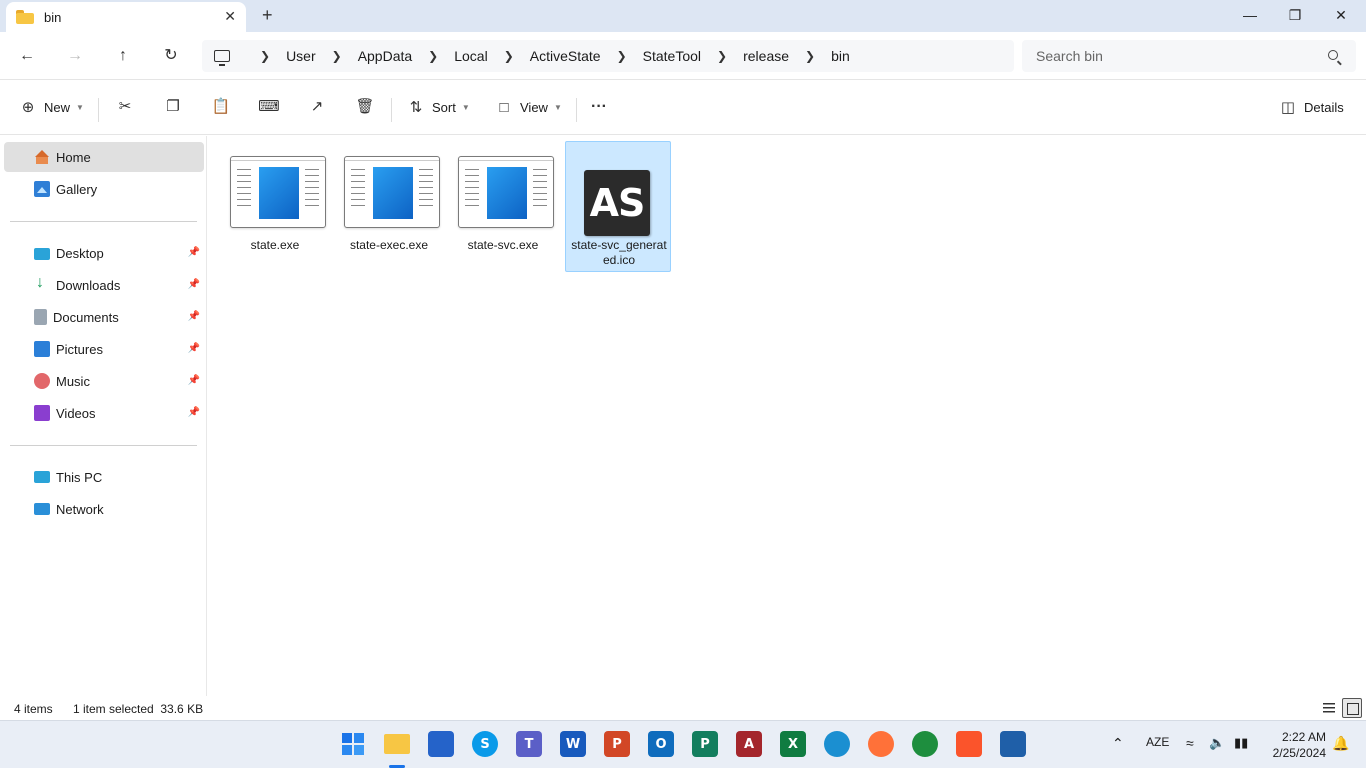 Image resolution: width=1366 pixels, height=768 pixels. Describe the element at coordinates (104, 253) in the screenshot. I see `sidebar-item-desktop: Desktop 📌` at that location.